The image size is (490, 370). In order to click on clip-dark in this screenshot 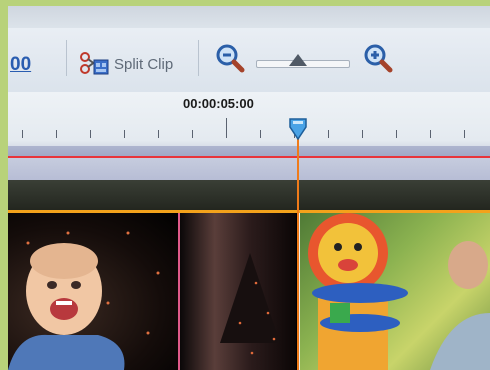, I will do `click(238, 291)`.